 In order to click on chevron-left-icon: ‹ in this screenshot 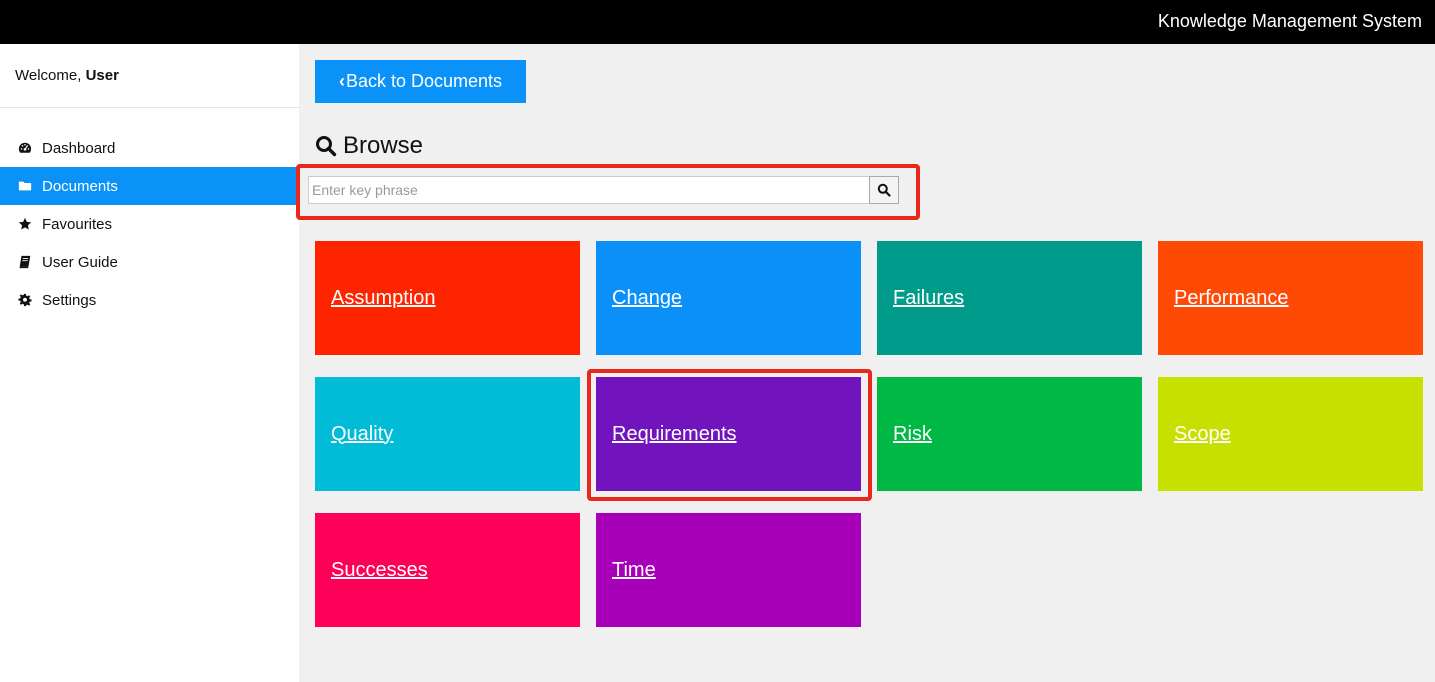, I will do `click(341, 81)`.